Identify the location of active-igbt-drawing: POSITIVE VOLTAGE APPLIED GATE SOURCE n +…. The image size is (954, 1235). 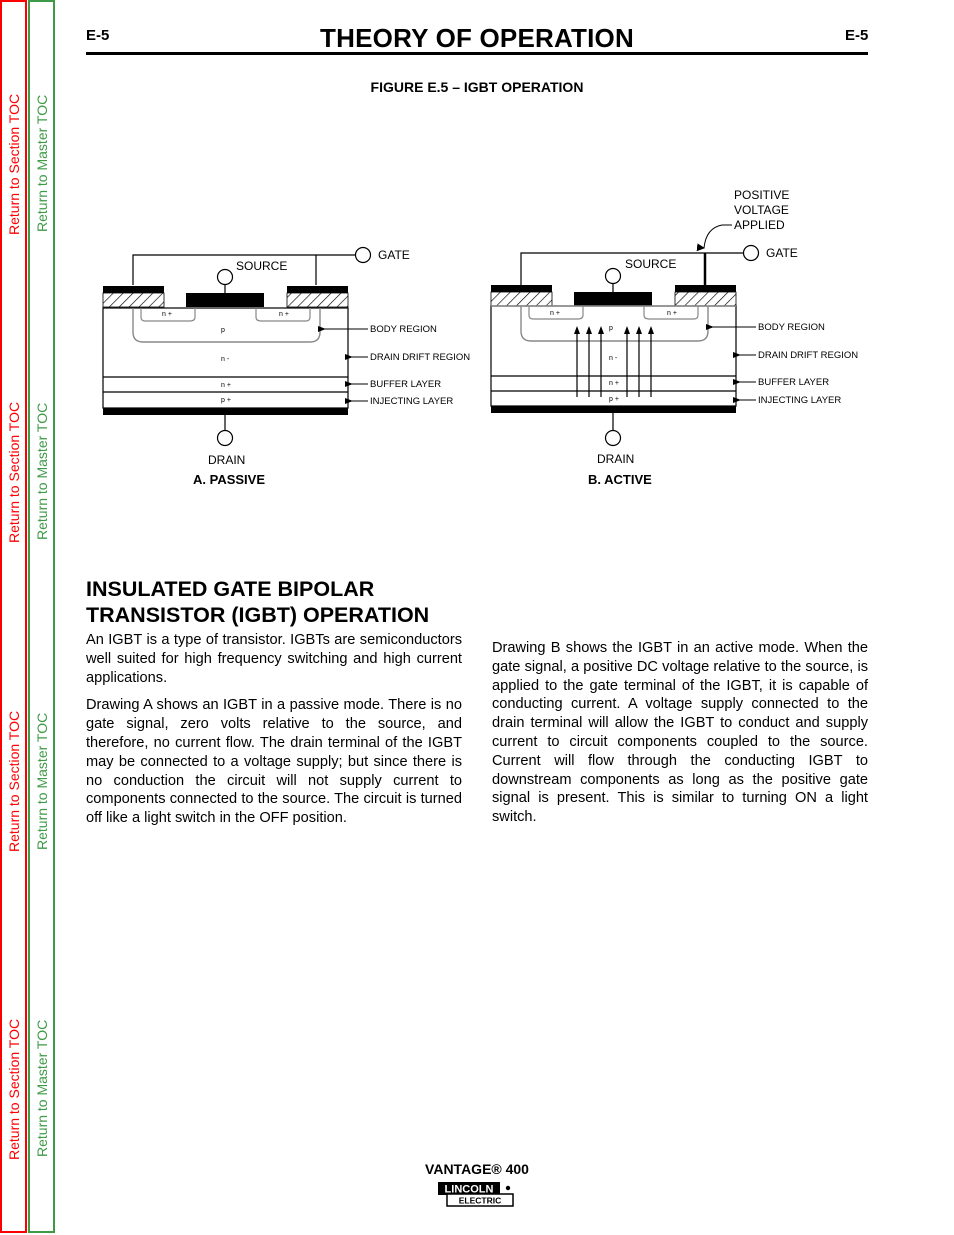
(674, 337).